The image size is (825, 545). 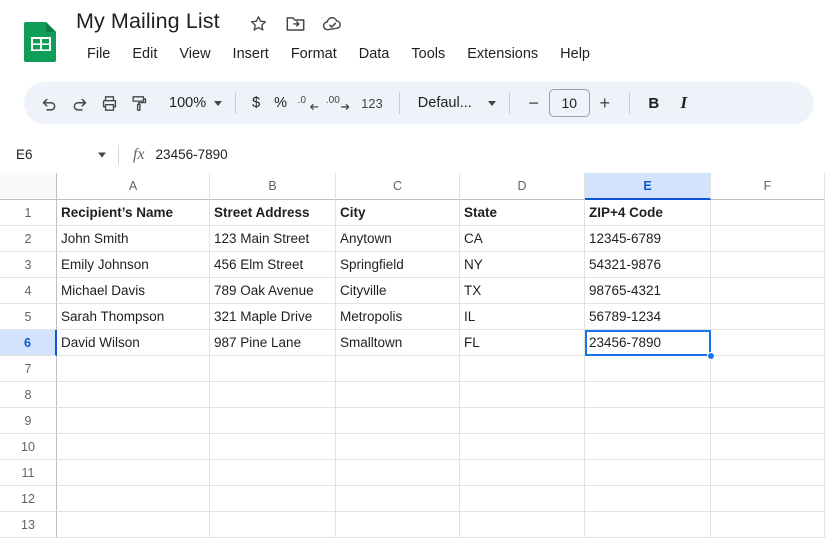 What do you see at coordinates (398, 499) in the screenshot?
I see `cell-c12` at bounding box center [398, 499].